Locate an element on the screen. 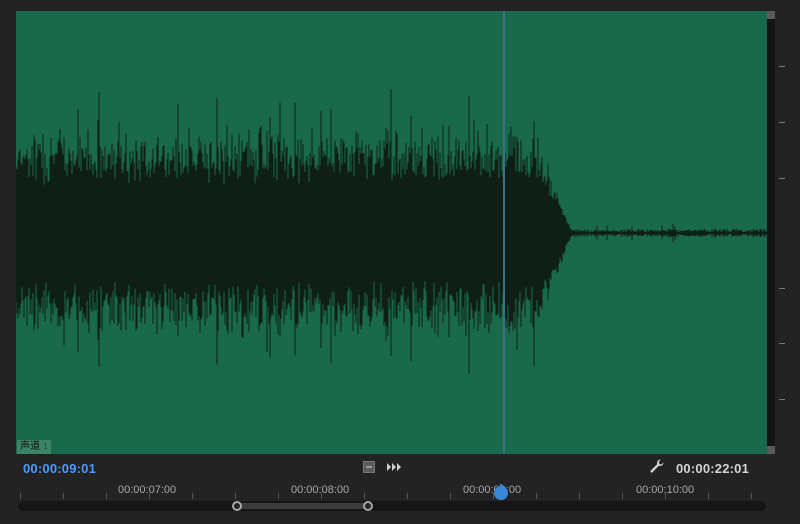 The width and height of the screenshot is (800, 524). current-timecode: 00:00:09:01 is located at coordinates (59, 468).